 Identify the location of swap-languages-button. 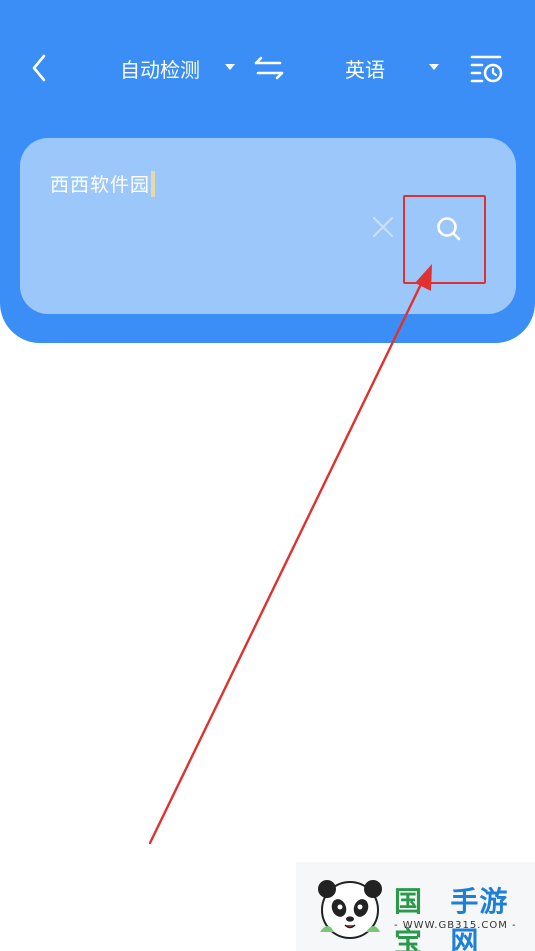
(269, 68).